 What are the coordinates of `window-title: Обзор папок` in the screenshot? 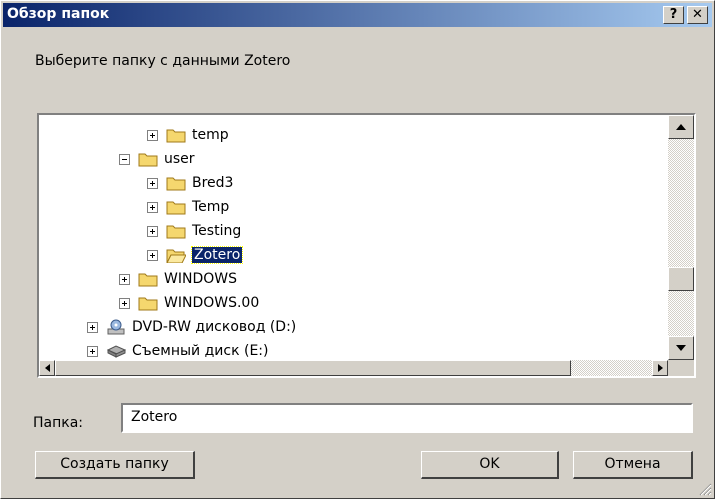 It's located at (58, 14).